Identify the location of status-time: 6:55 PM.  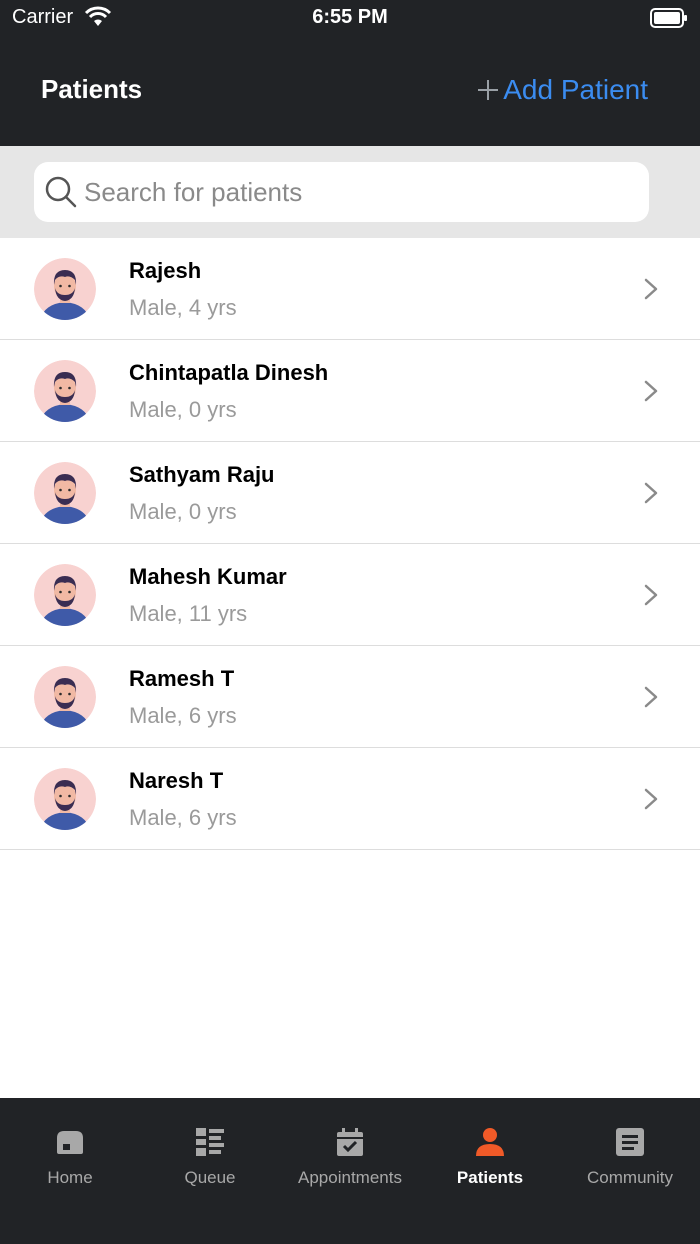
(350, 17).